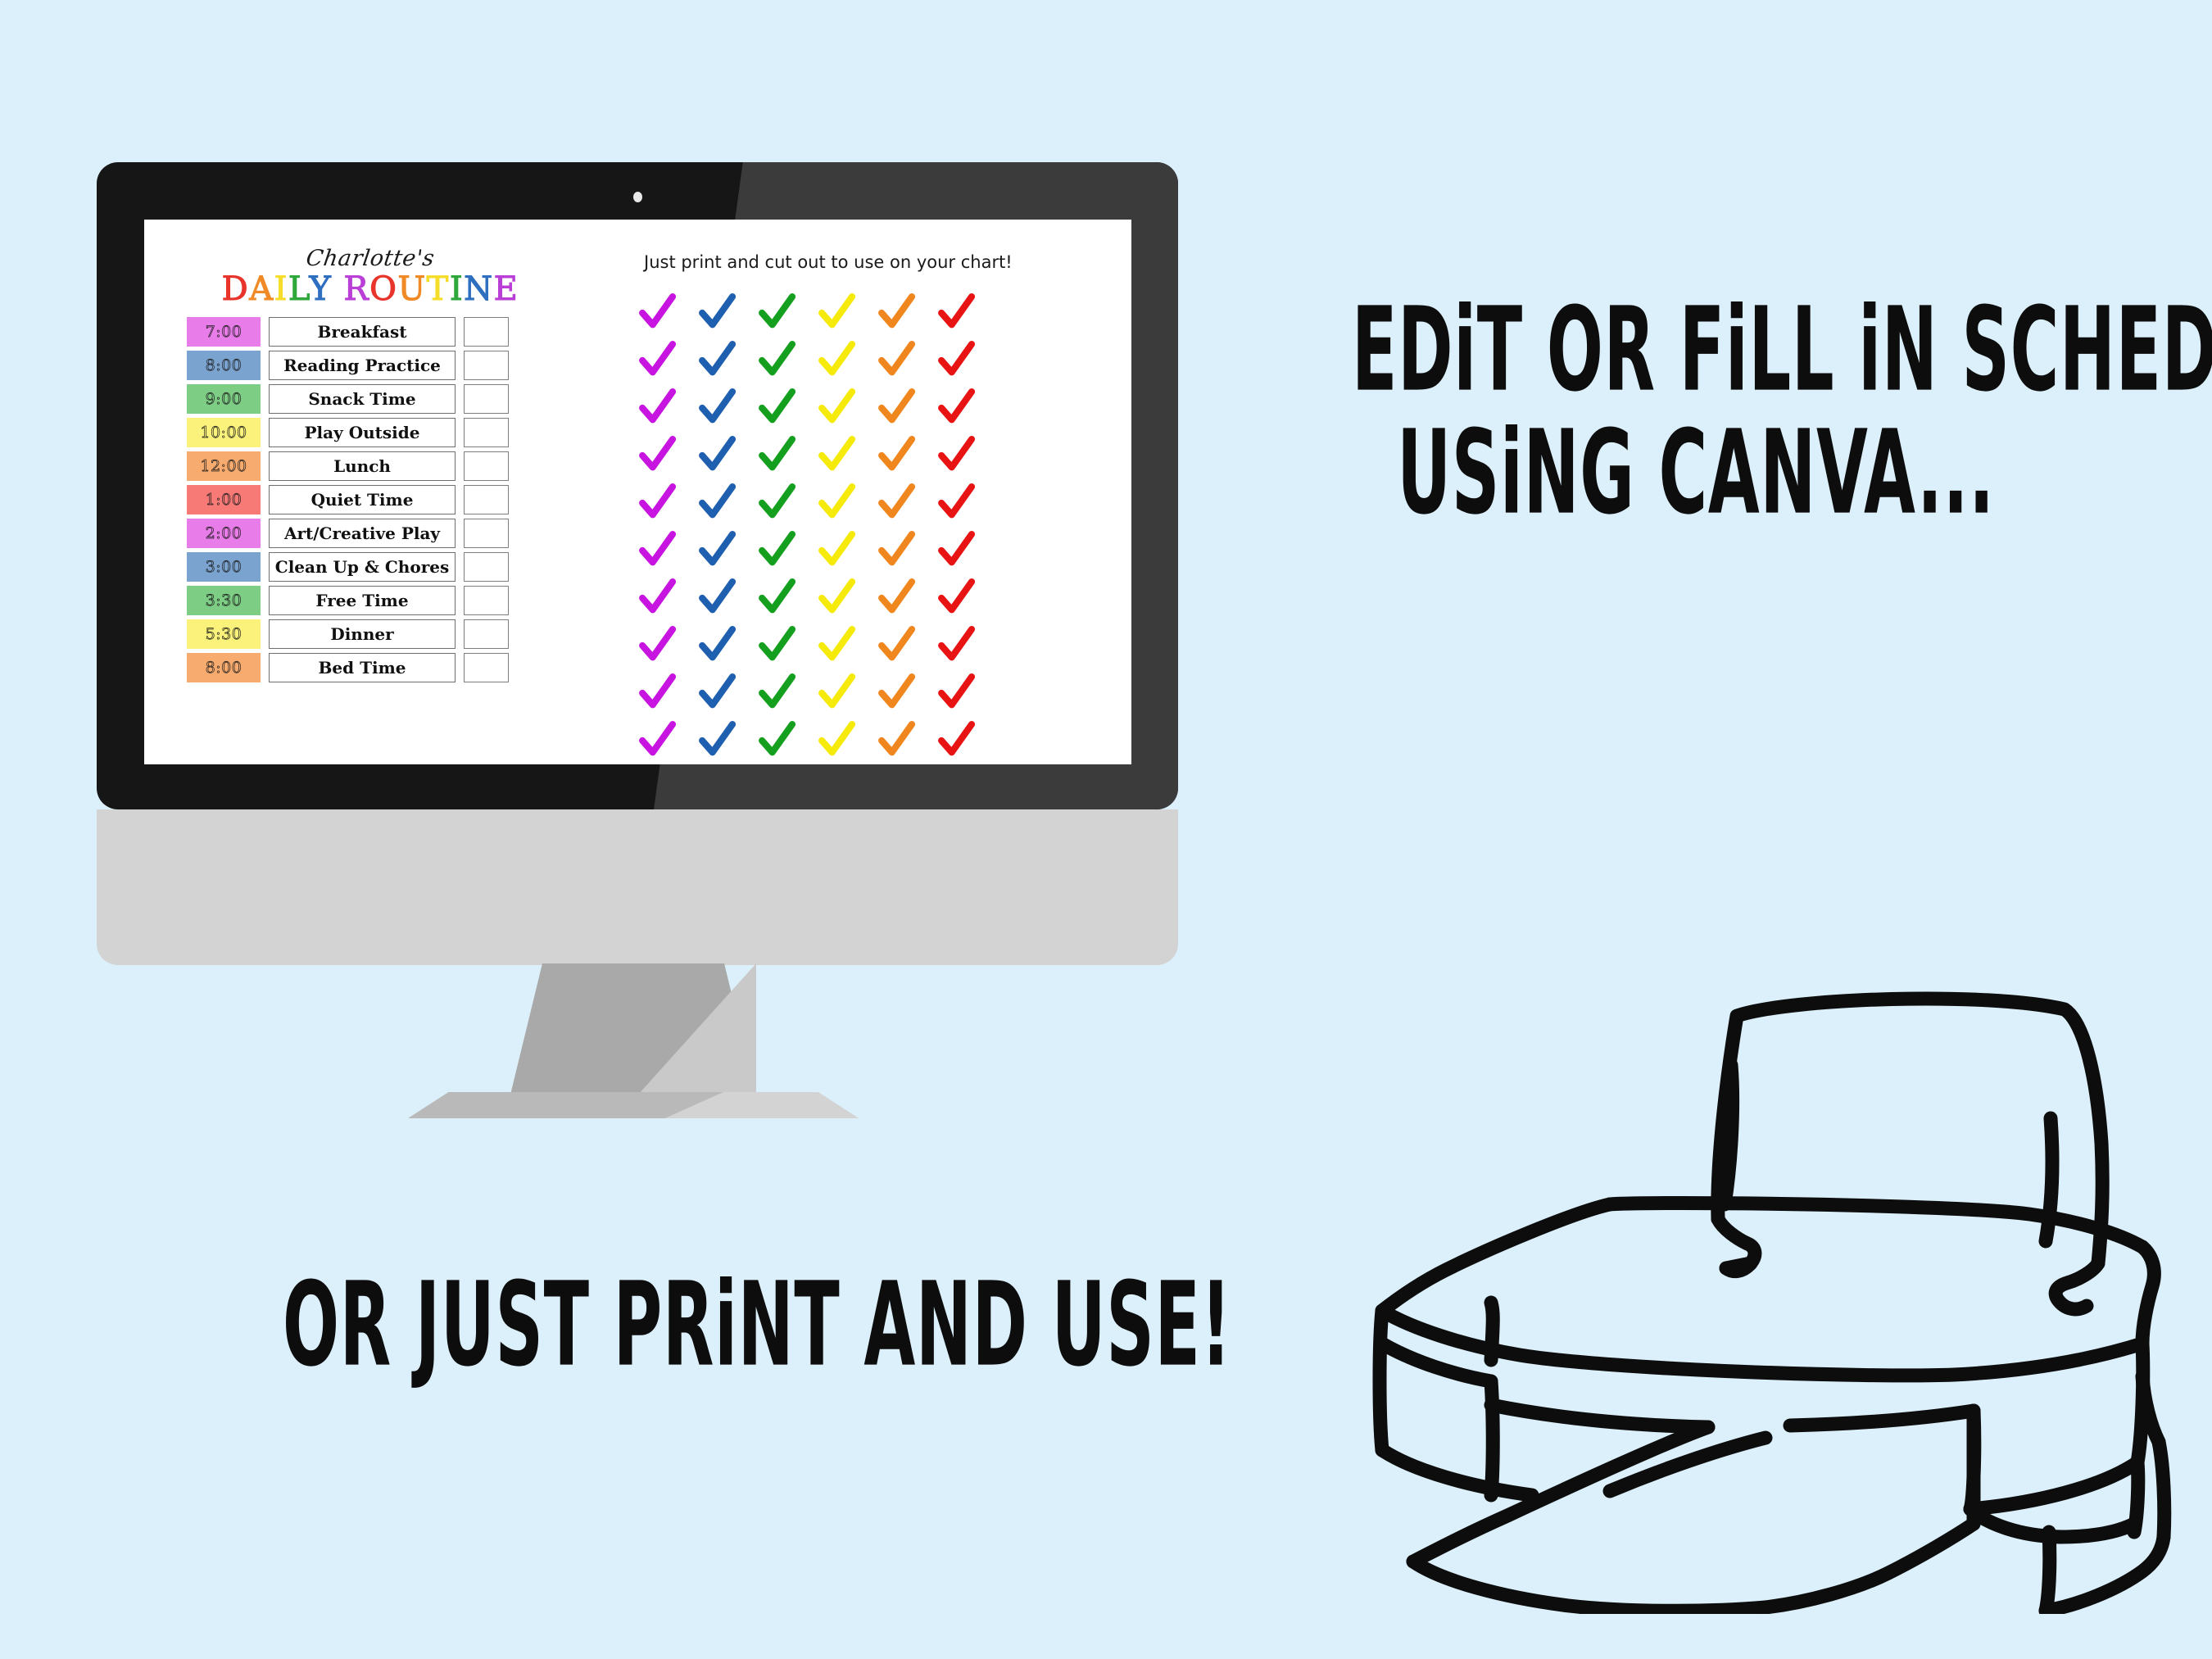  I want to click on activity-field: Reading Practice, so click(362, 365).